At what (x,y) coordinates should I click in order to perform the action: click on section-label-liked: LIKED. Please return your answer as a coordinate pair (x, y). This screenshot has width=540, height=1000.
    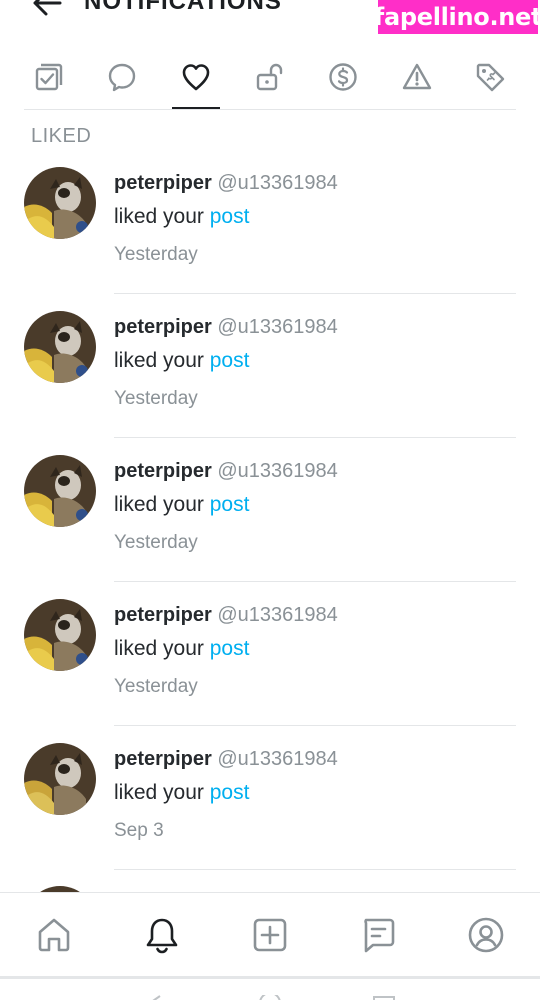
    Looking at the image, I should click on (61, 136).